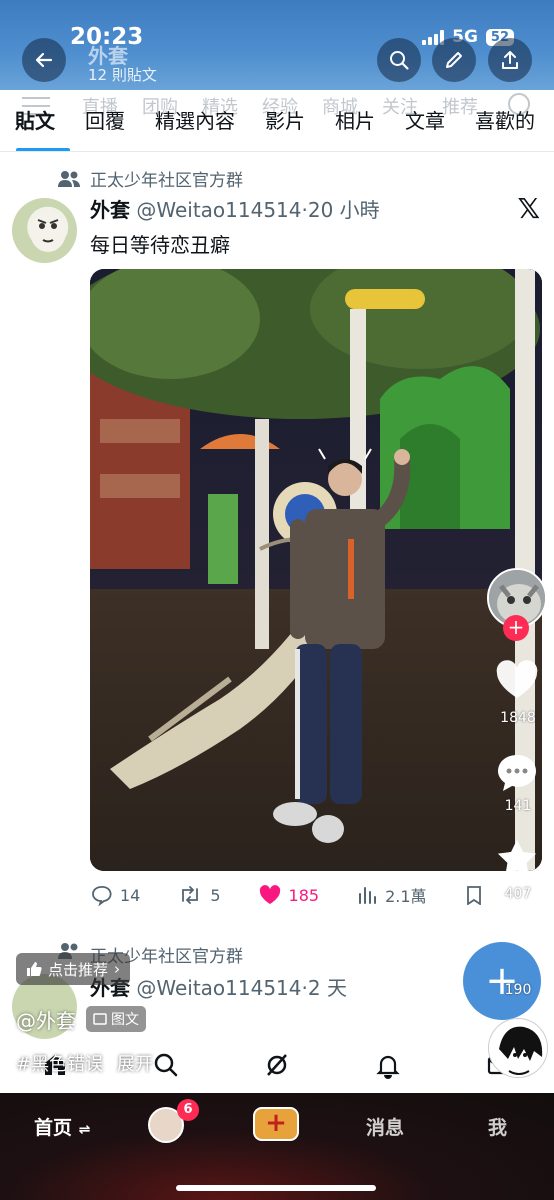  I want to click on post-header: 外套 @Weitao114514·20 小時, so click(235, 208).